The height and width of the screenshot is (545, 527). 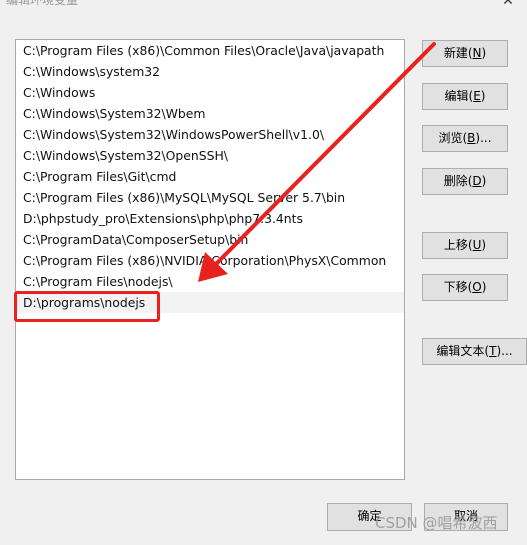 What do you see at coordinates (210, 155) in the screenshot?
I see `list-item: C:\Windows\System32\OpenSSH\` at bounding box center [210, 155].